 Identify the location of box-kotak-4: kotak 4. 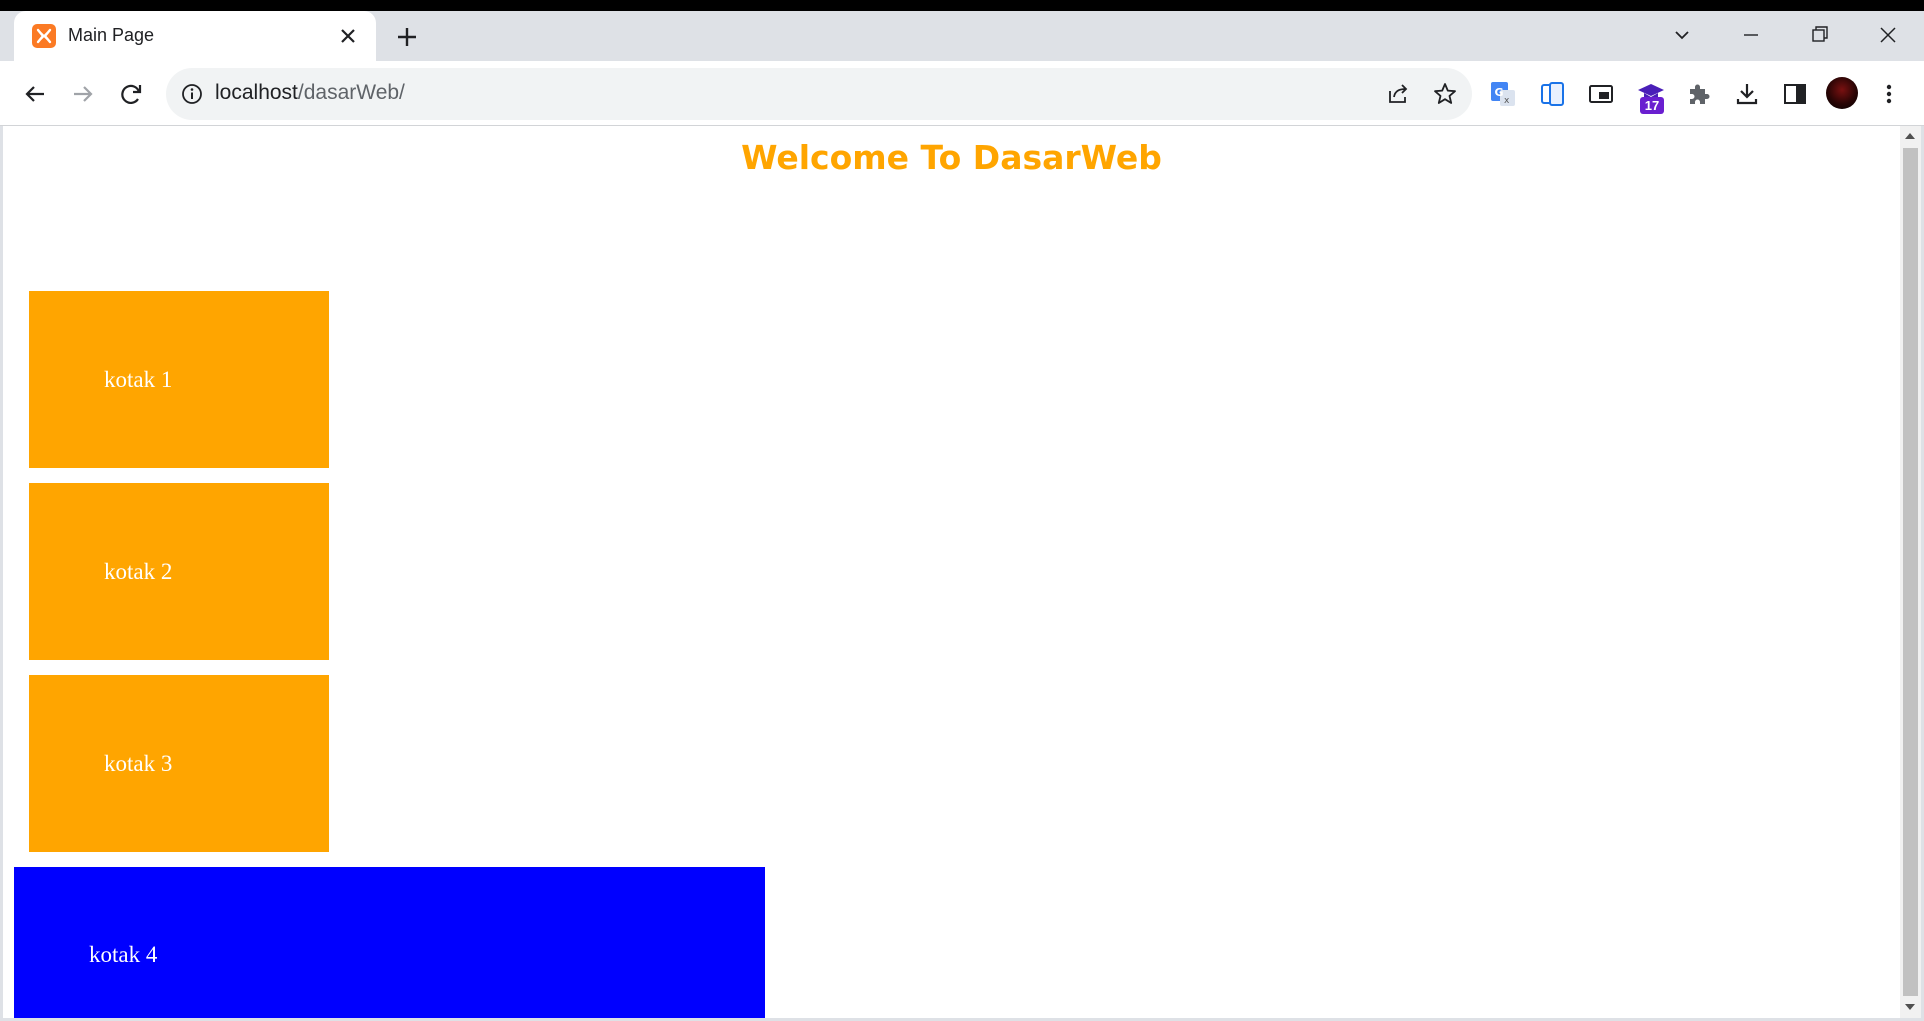
(389, 942).